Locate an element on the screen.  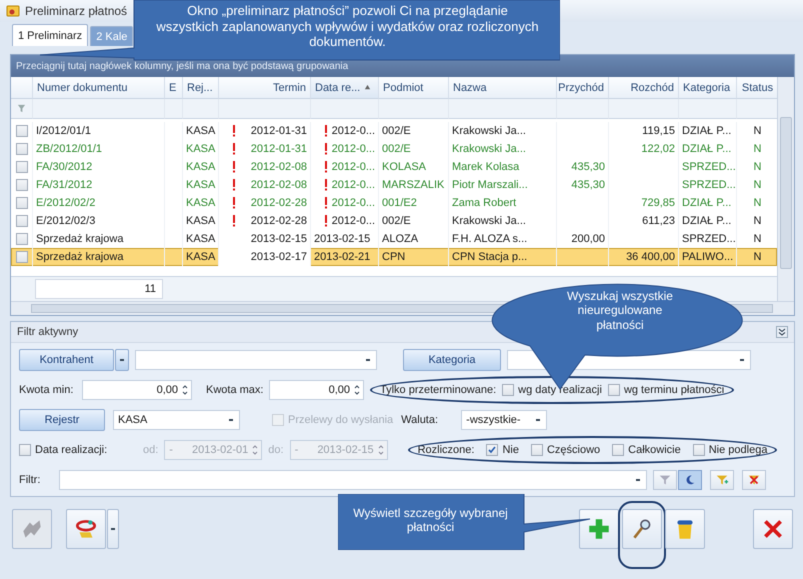
table-cell: 729,85 is located at coordinates (658, 203).